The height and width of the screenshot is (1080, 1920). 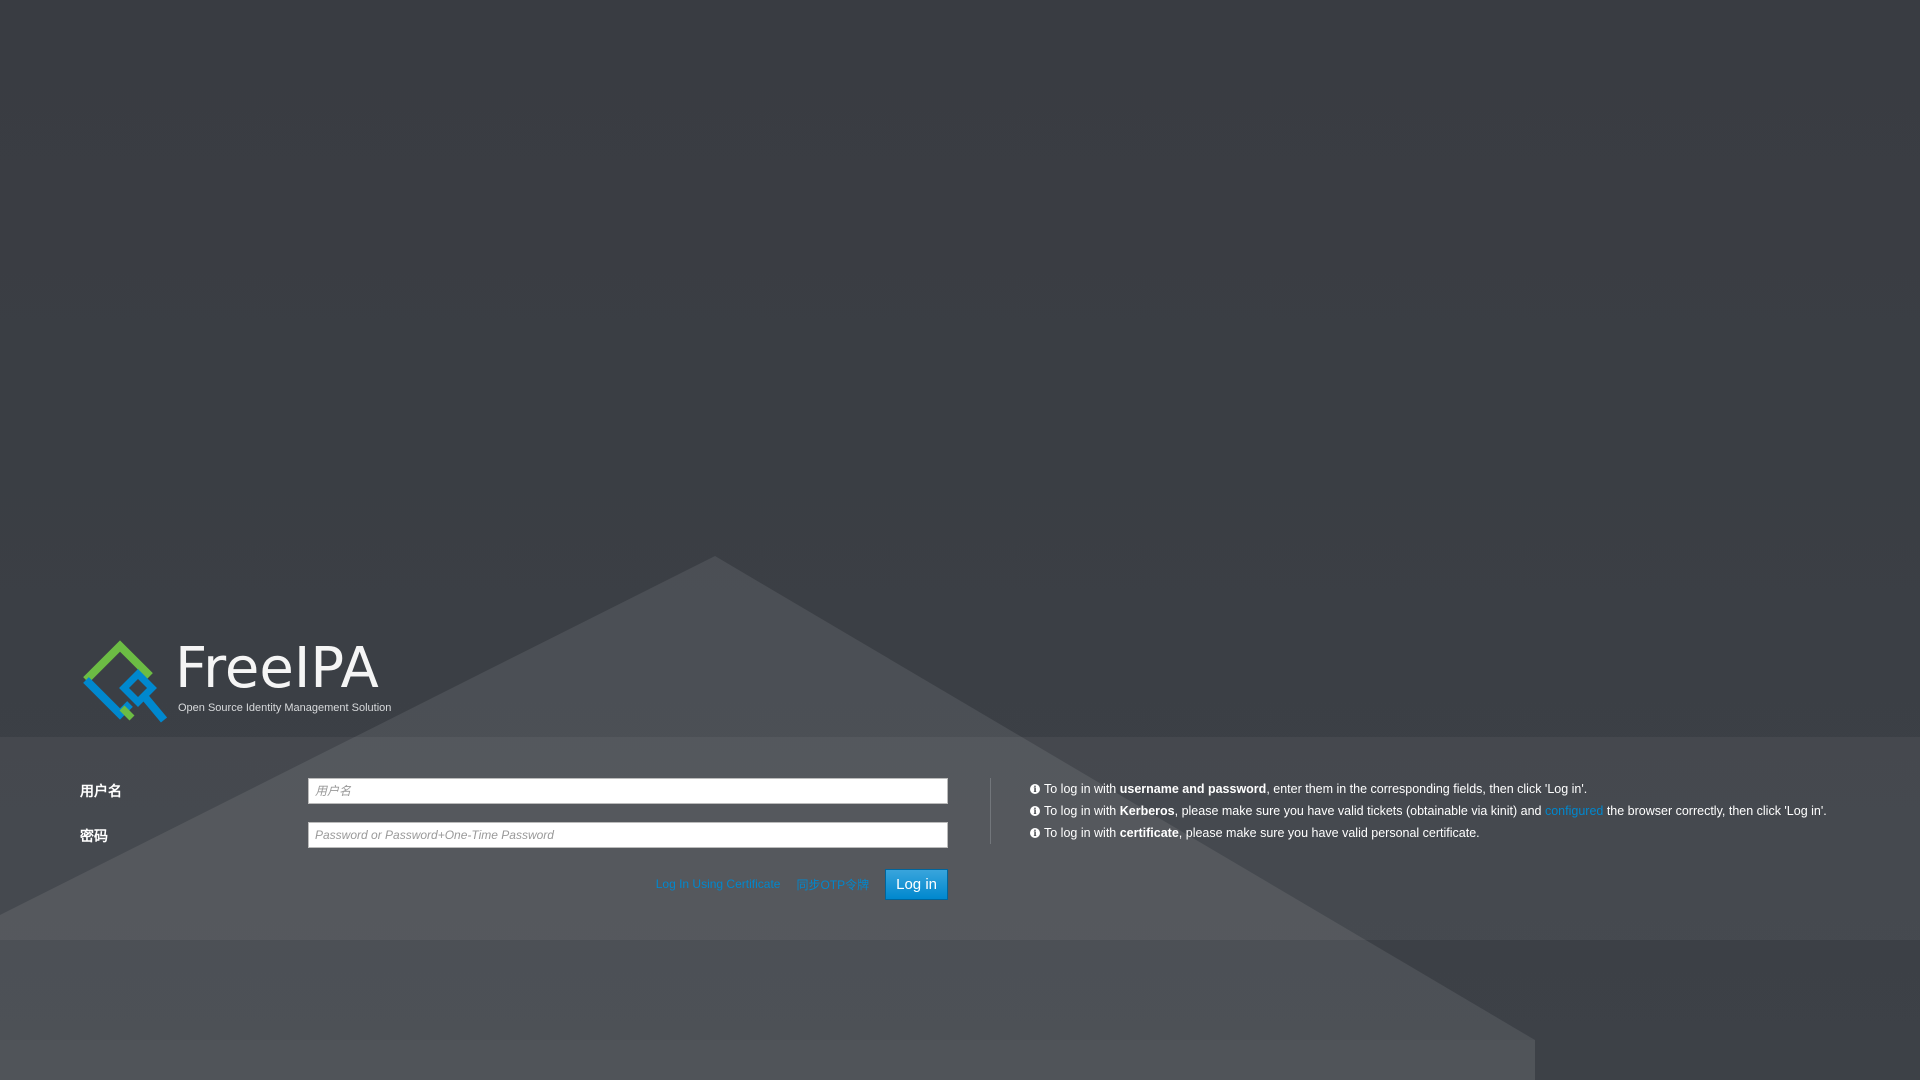 I want to click on username-input, so click(x=628, y=791).